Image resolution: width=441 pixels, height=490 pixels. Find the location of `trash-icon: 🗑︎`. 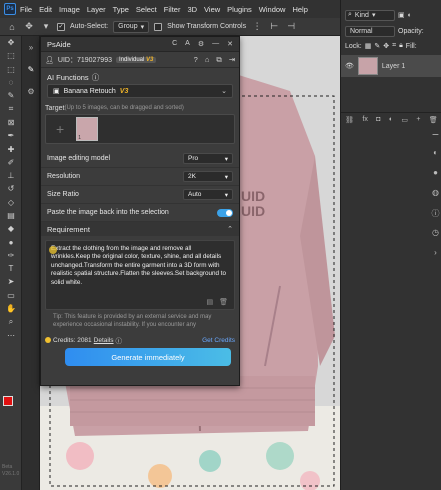

trash-icon: 🗑︎ is located at coordinates (433, 120).